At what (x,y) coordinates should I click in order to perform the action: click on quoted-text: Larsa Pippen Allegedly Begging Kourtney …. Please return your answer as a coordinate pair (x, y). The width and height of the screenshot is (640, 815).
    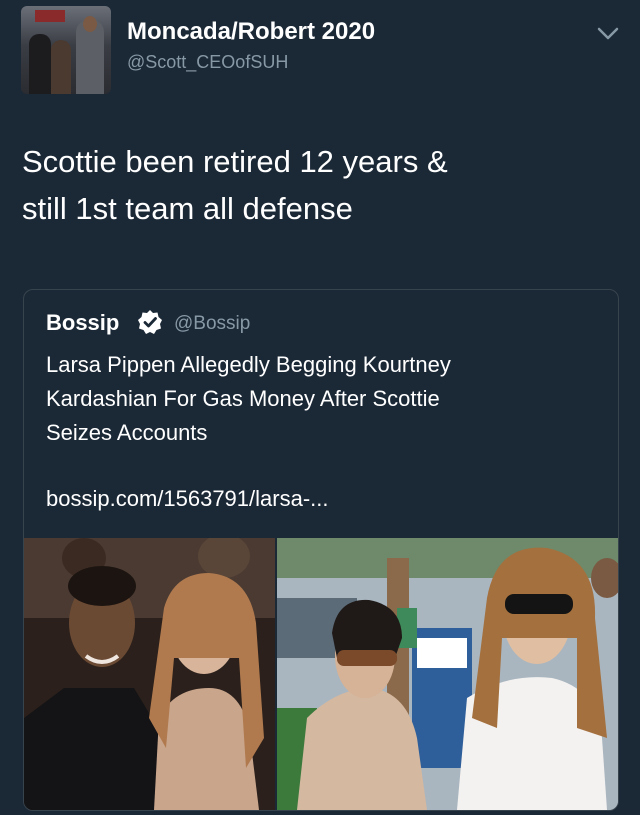
    Looking at the image, I should click on (316, 399).